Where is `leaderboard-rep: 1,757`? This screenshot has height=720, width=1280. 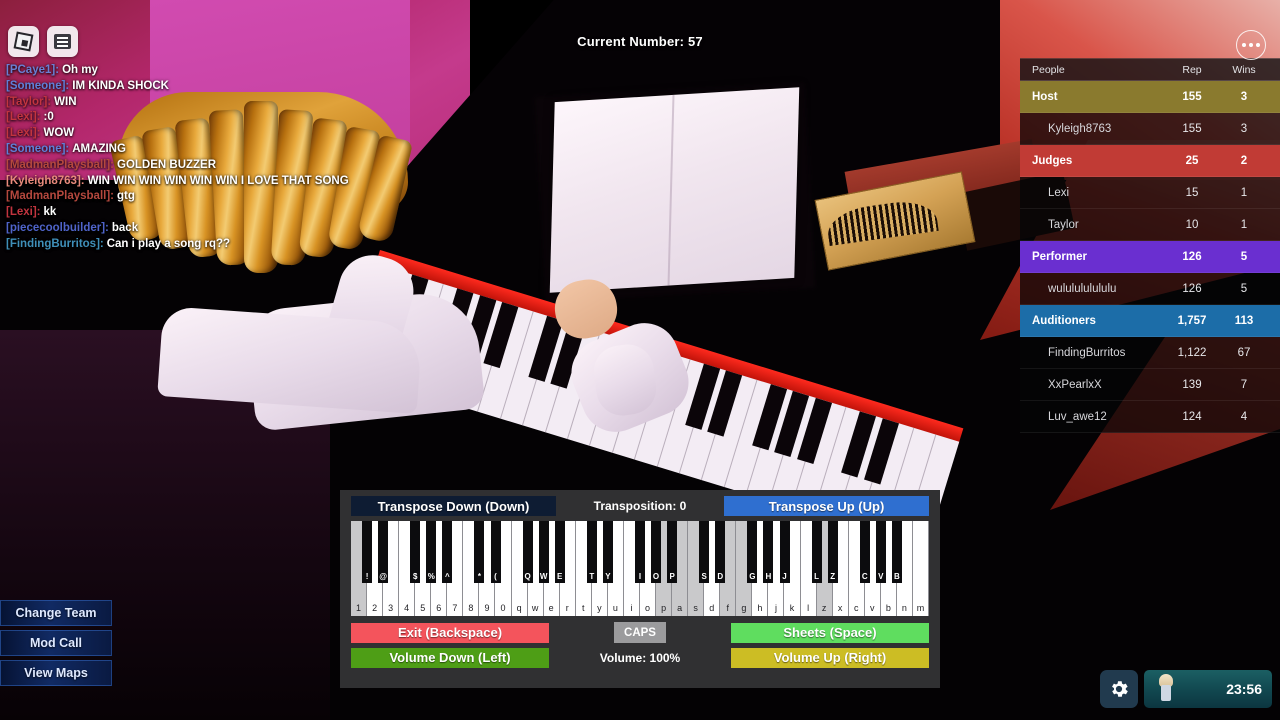
leaderboard-rep: 1,757 is located at coordinates (1192, 320).